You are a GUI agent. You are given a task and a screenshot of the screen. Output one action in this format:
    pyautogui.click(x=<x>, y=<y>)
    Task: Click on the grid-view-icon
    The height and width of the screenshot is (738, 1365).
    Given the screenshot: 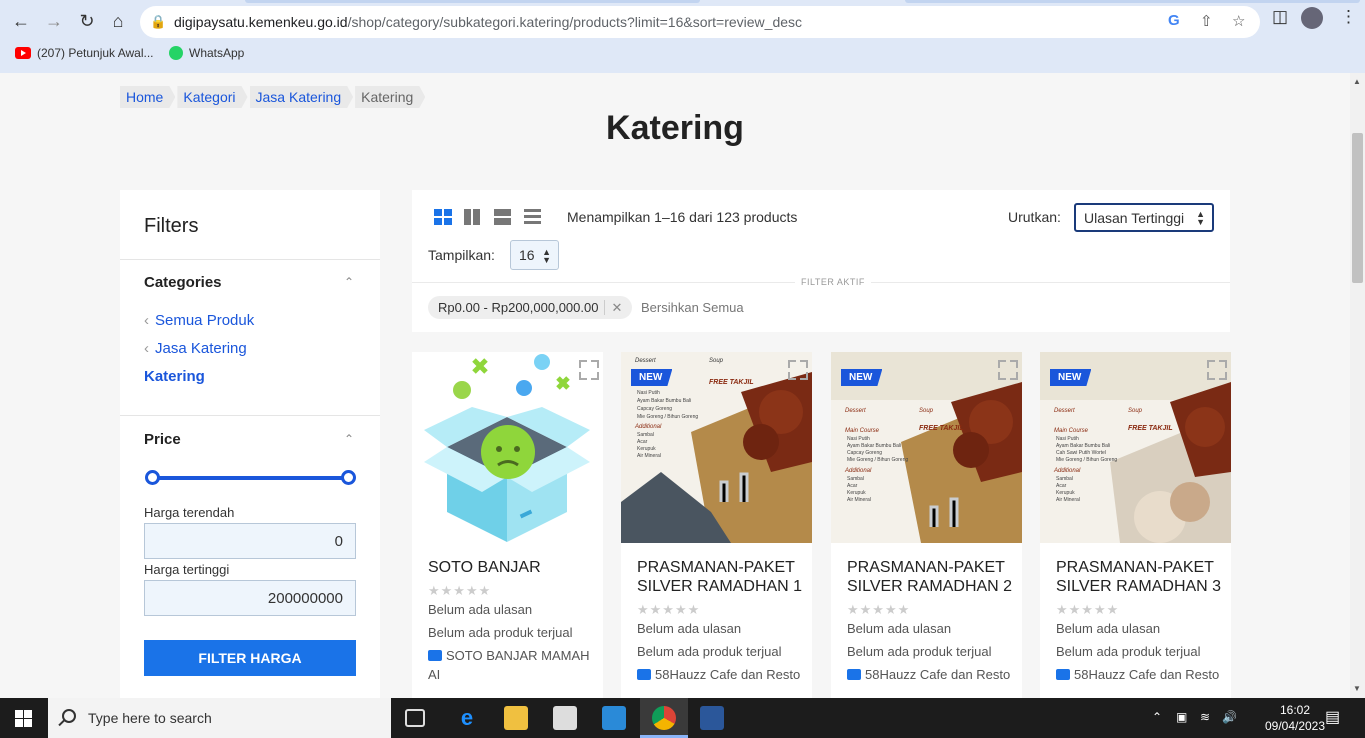 What is the action you would take?
    pyautogui.click(x=443, y=217)
    